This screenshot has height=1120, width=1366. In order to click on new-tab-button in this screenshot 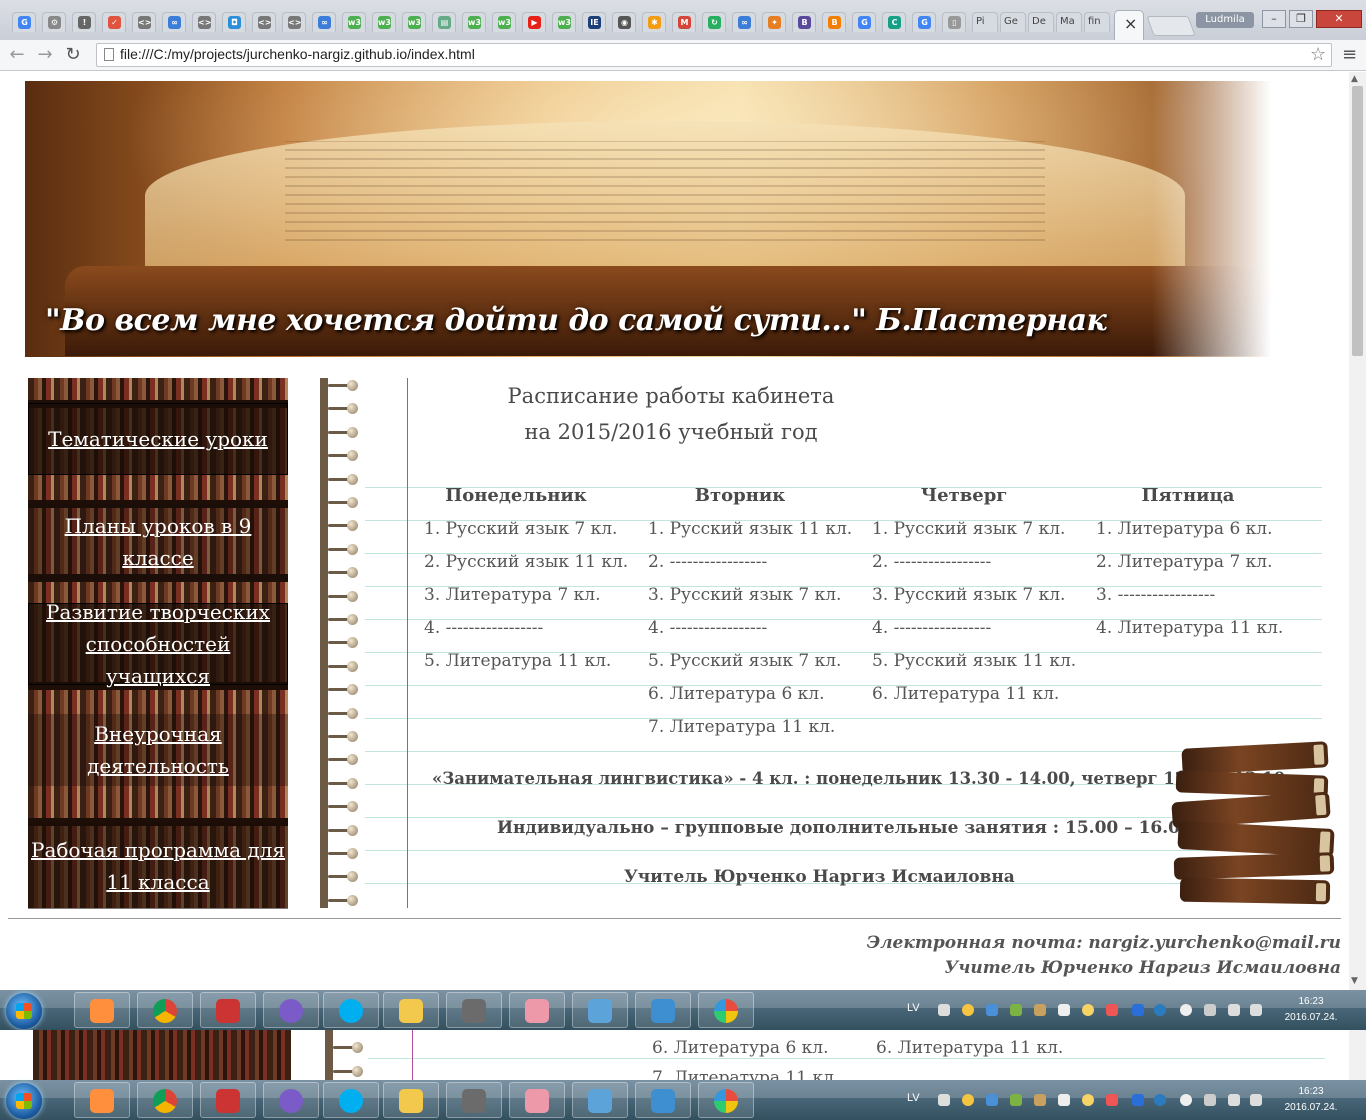, I will do `click(1171, 26)`.